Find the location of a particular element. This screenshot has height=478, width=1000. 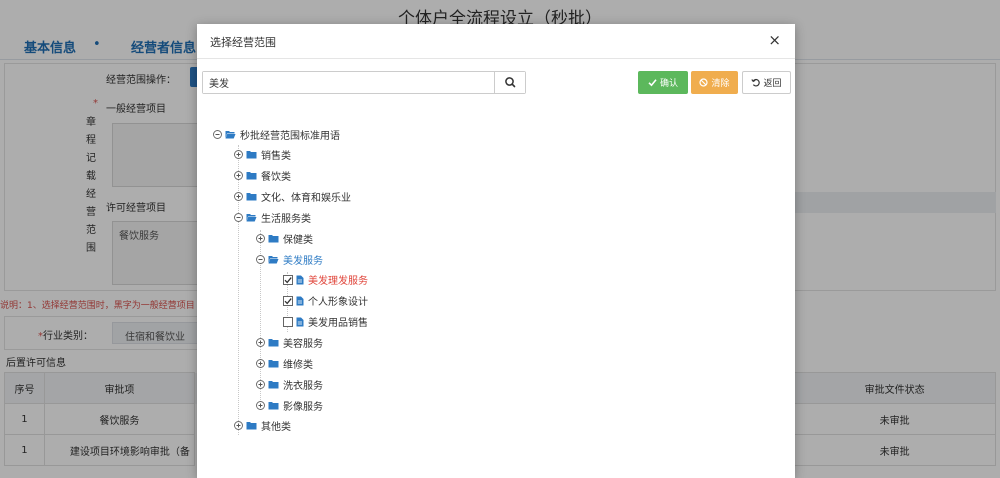

tree-node-label: 美容服务 is located at coordinates (303, 344).